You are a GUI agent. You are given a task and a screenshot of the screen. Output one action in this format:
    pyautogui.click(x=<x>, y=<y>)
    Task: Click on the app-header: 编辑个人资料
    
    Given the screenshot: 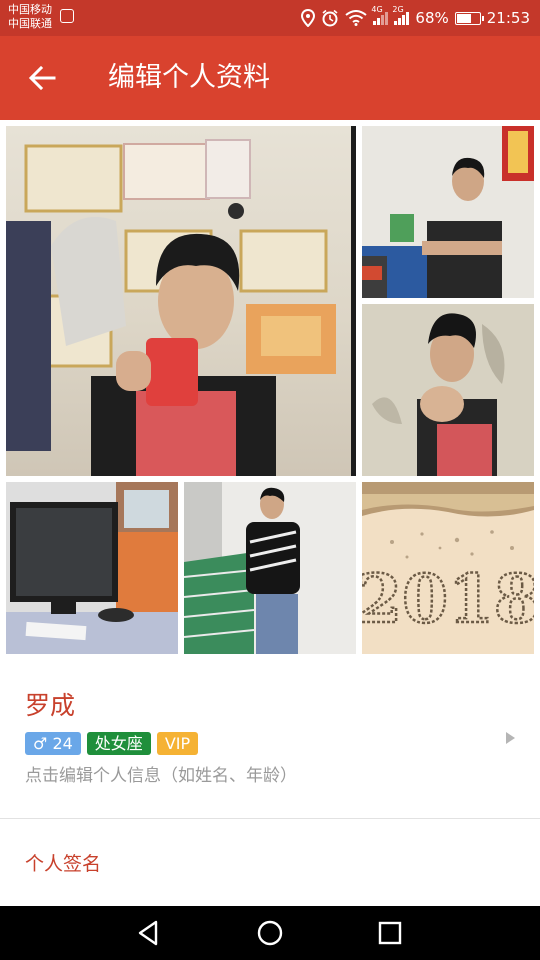 What is the action you would take?
    pyautogui.click(x=270, y=78)
    